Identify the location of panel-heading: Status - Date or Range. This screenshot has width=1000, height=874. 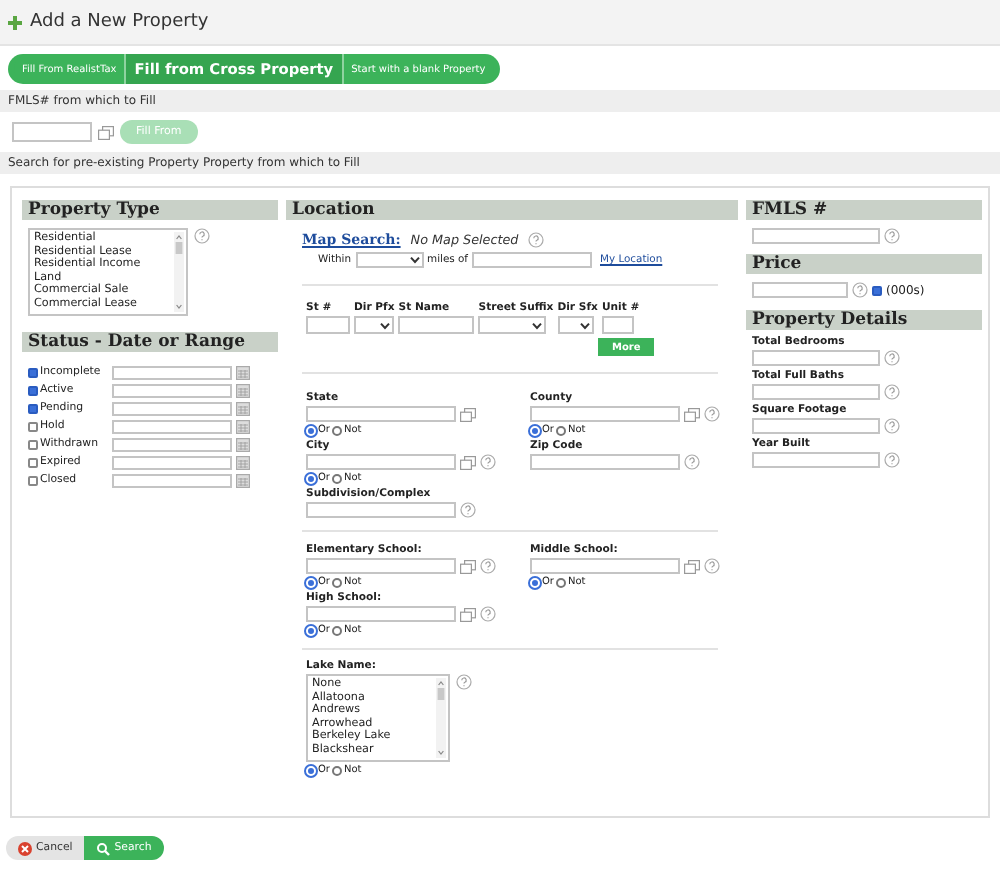
(150, 342).